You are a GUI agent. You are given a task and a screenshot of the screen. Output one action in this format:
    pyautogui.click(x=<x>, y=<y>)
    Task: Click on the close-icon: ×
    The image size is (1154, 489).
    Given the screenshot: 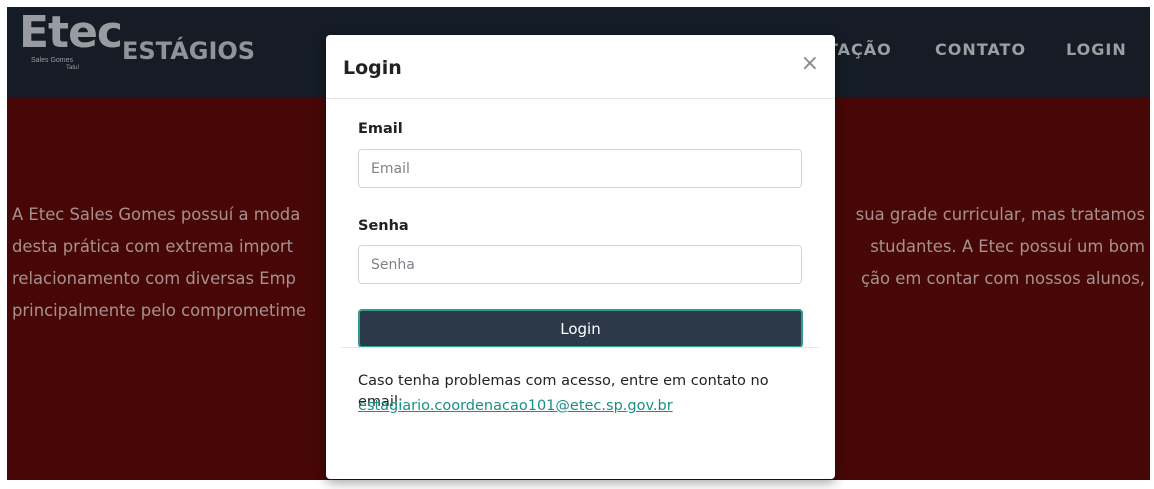 What is the action you would take?
    pyautogui.click(x=810, y=64)
    